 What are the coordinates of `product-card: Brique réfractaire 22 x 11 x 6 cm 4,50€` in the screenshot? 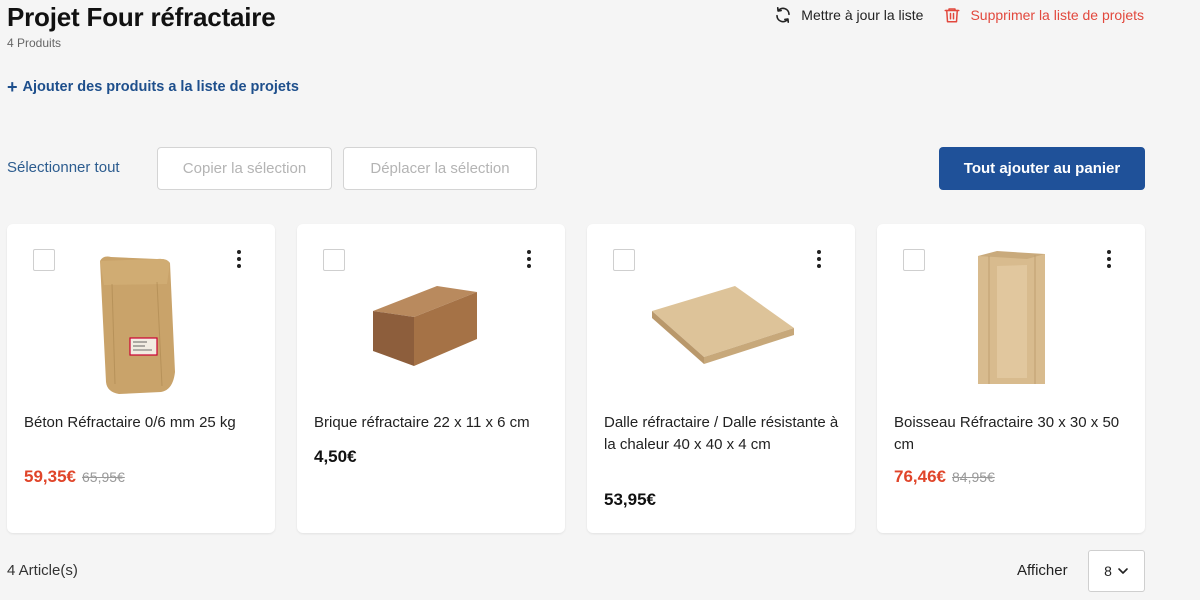 It's located at (431, 378).